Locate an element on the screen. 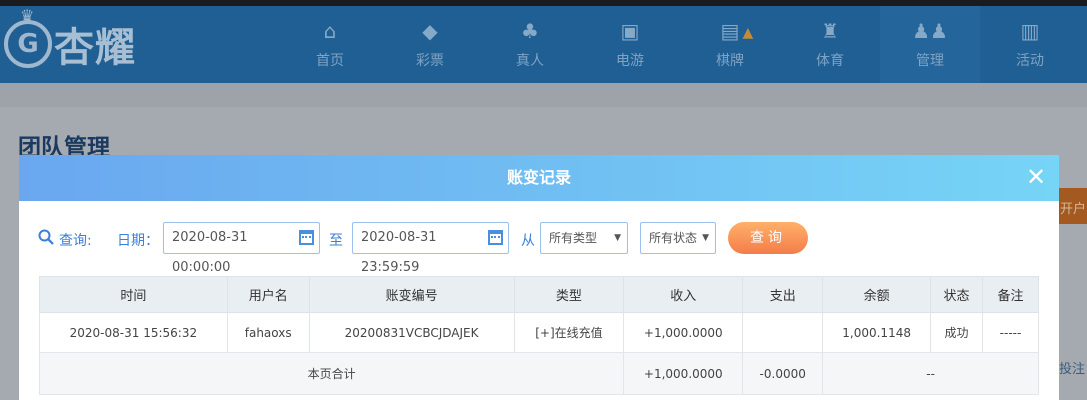 The height and width of the screenshot is (400, 1087). date-label: 日期： is located at coordinates (138, 241).